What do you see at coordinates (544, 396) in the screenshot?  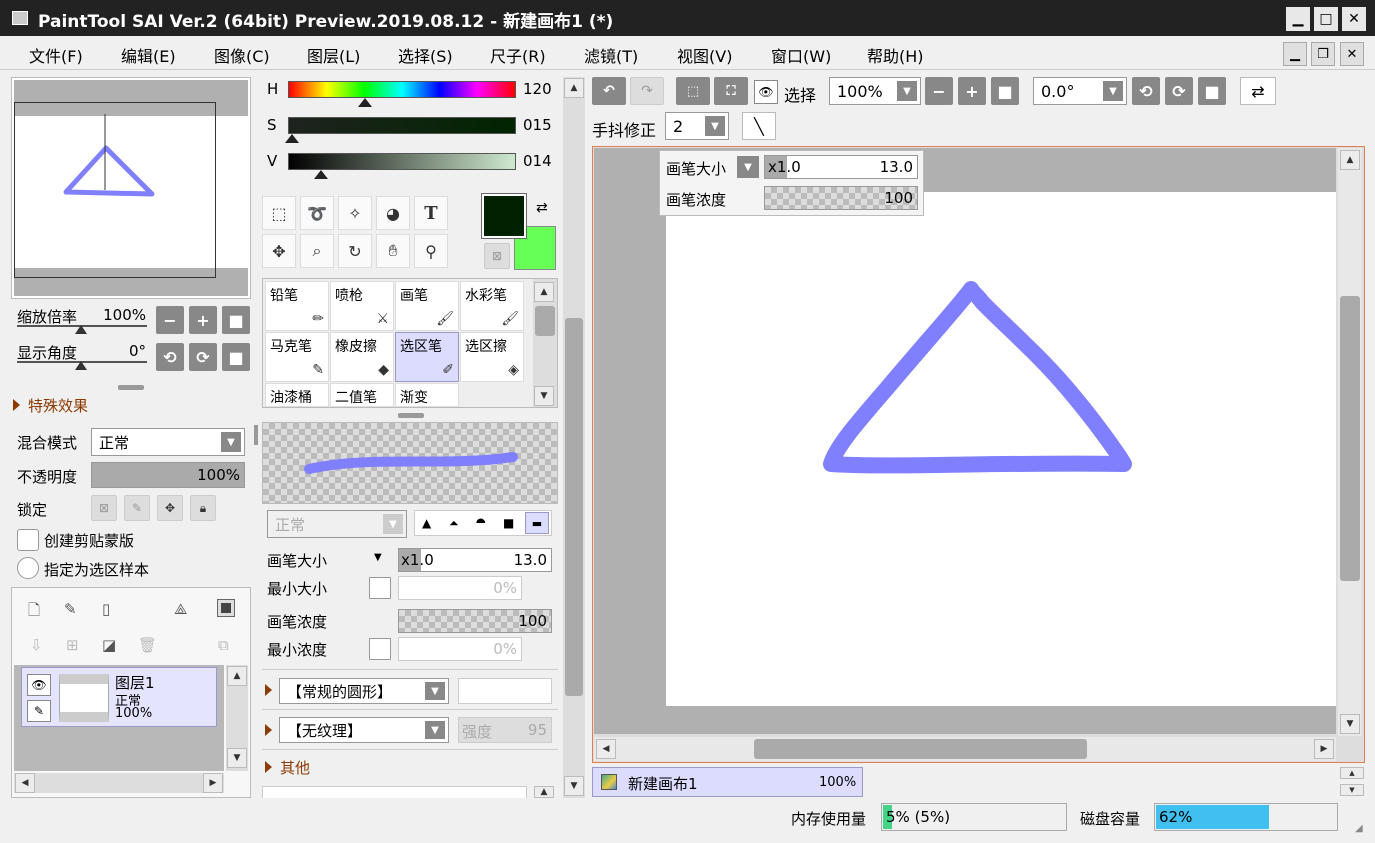 I see `brush-scroll-down: ▼` at bounding box center [544, 396].